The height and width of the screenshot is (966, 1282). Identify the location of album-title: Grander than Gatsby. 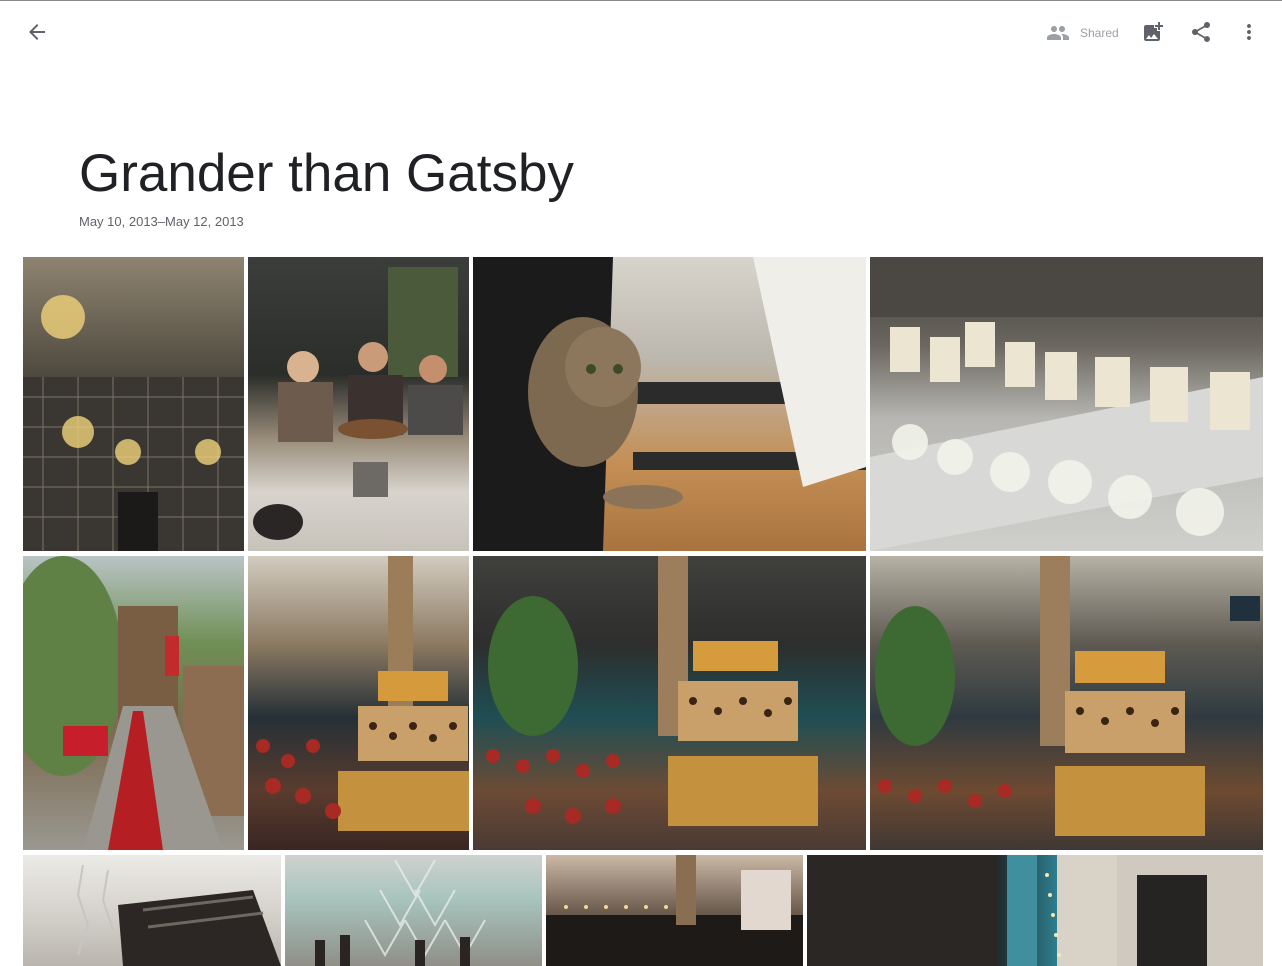
(326, 173).